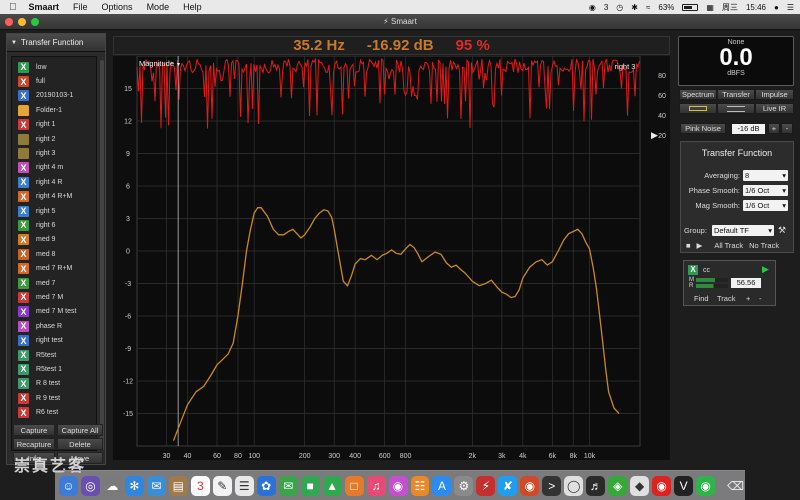 The height and width of the screenshot is (500, 800). What do you see at coordinates (54, 384) in the screenshot?
I see `trace-item: X R 8 test` at bounding box center [54, 384].